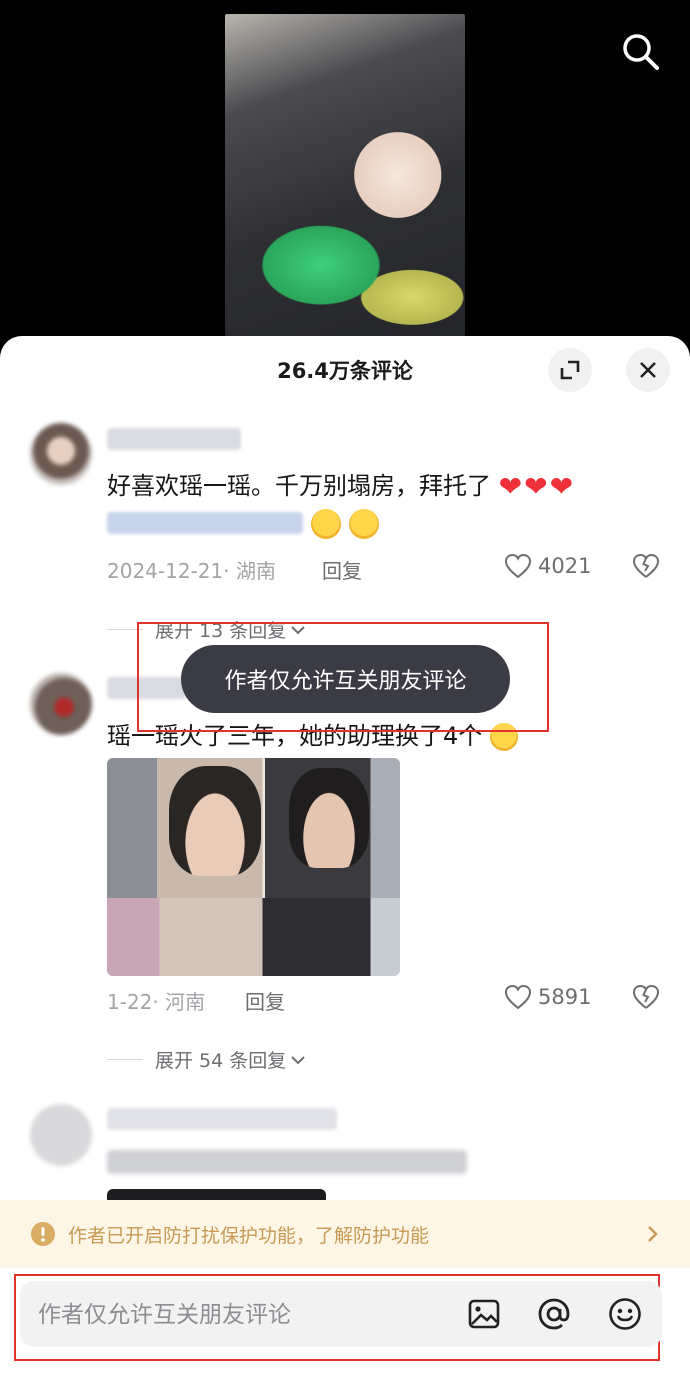 This screenshot has width=690, height=1379. I want to click on like-button: 4021, so click(547, 566).